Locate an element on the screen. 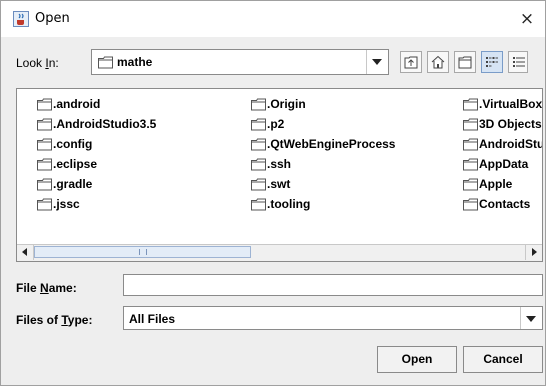  details-view-icon is located at coordinates (519, 62).